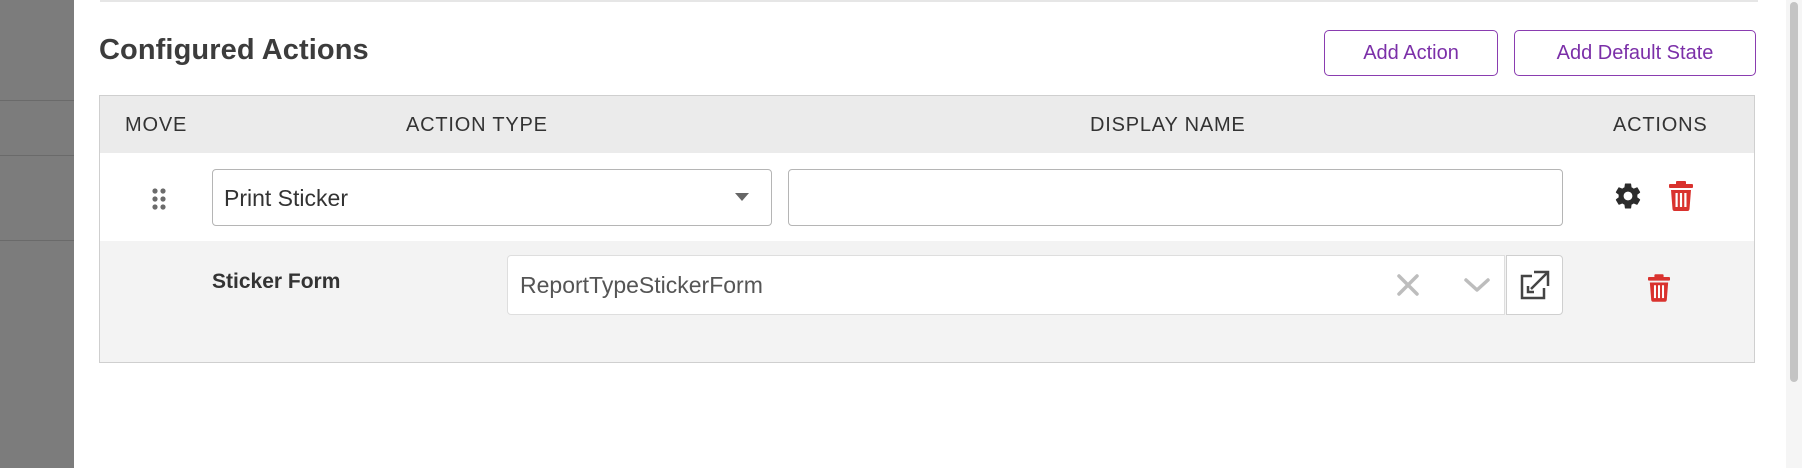 Image resolution: width=1802 pixels, height=468 pixels. Describe the element at coordinates (927, 125) in the screenshot. I see `table-header: MOVE ACTION TYPE DISPLAY NAME ACTIONS` at that location.